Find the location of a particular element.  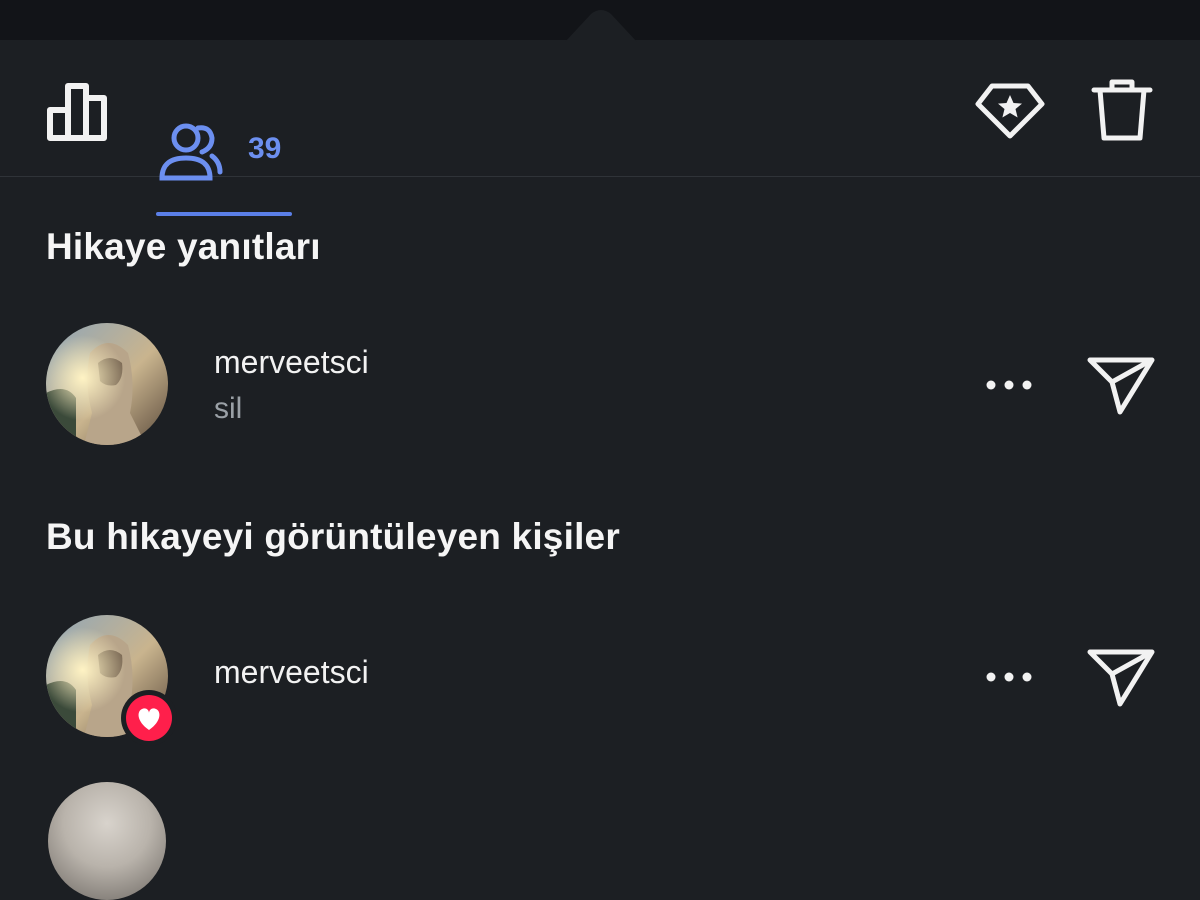

reply-username: merveetsci is located at coordinates (291, 362).